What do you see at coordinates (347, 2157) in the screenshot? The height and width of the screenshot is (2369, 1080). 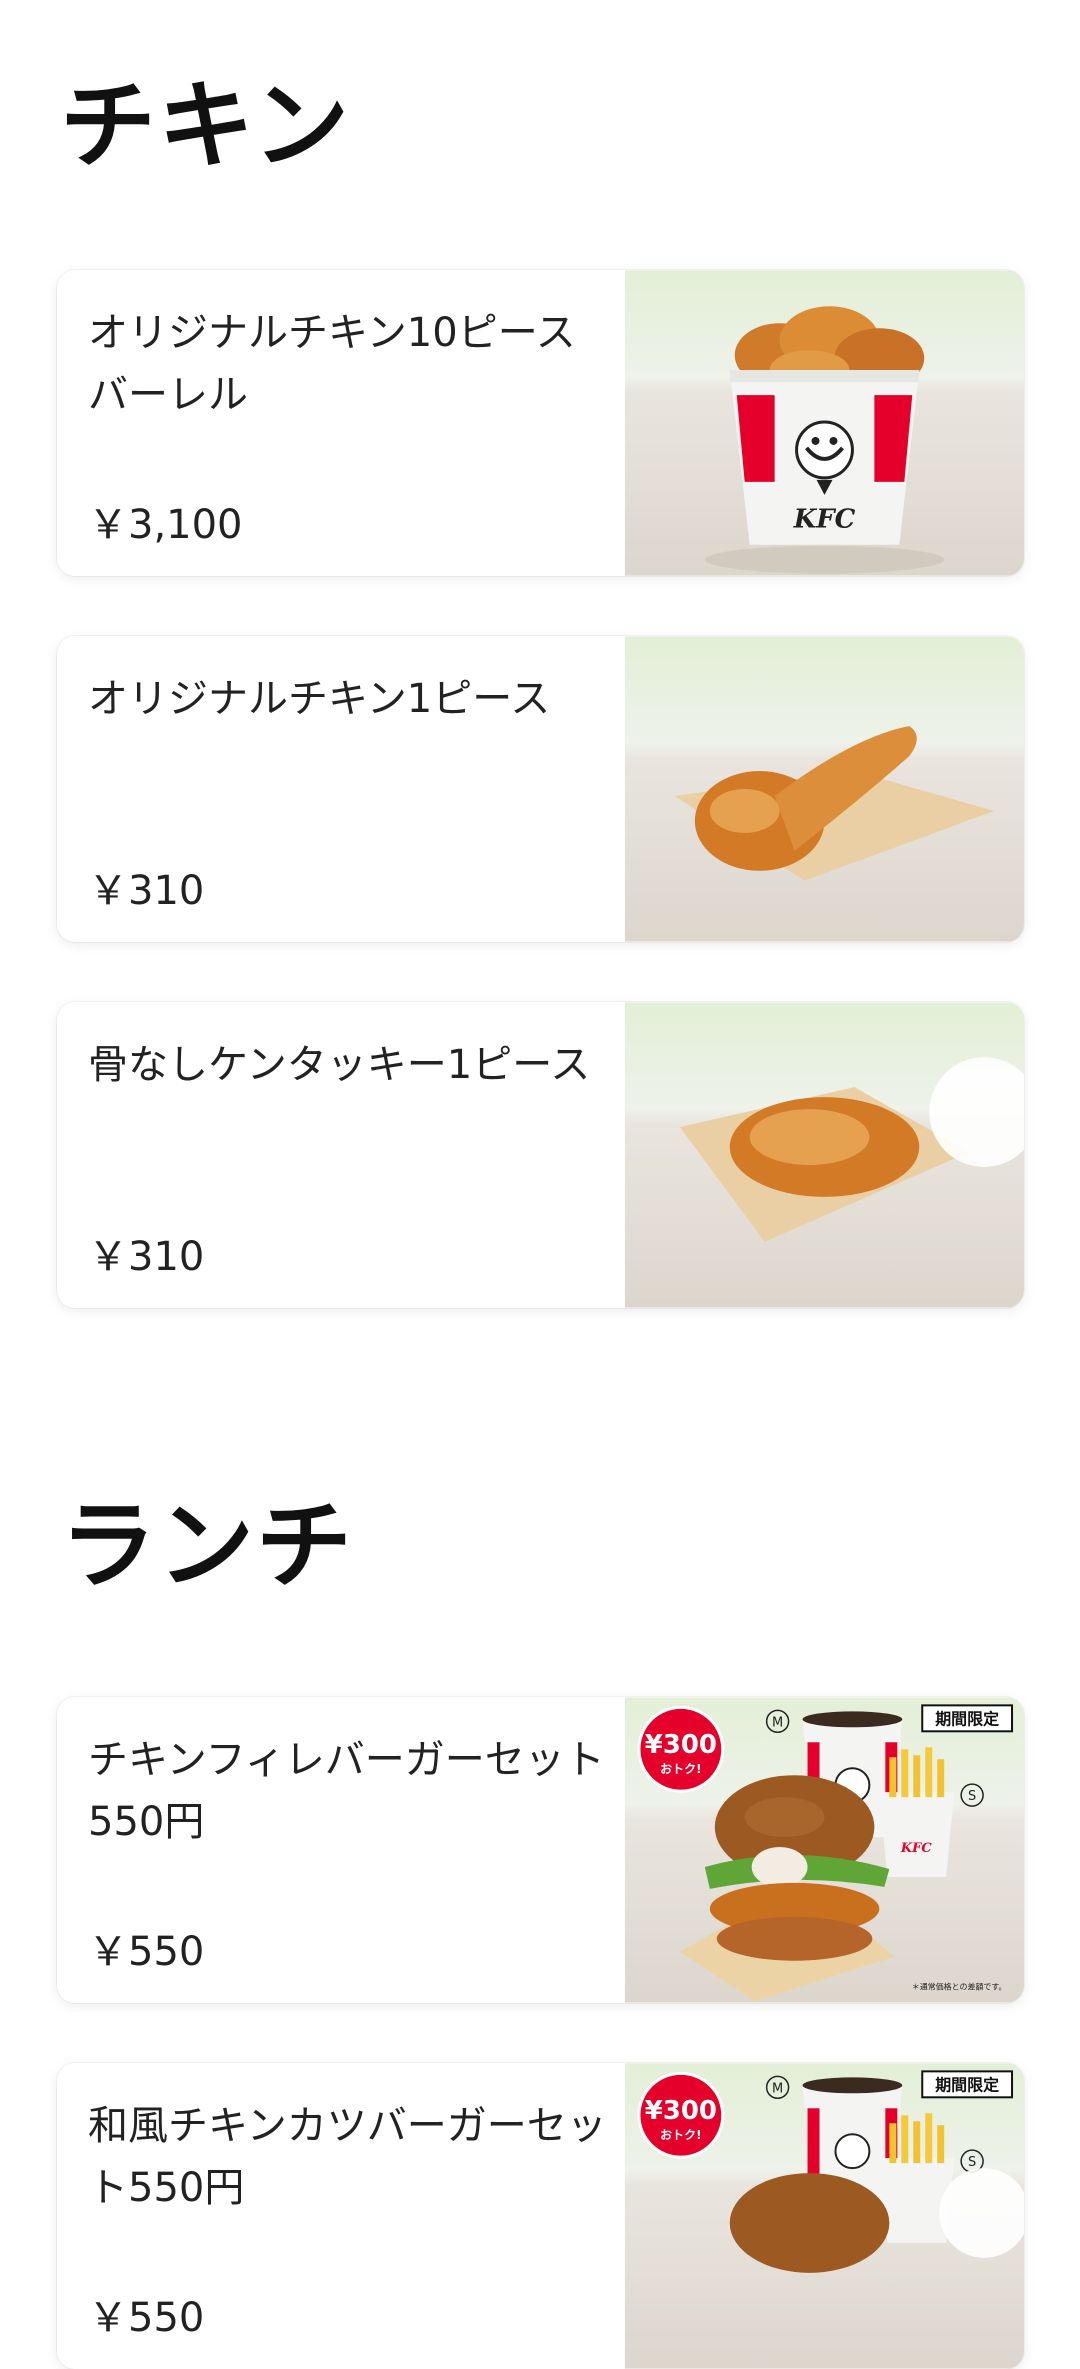 I see `menu-item-name: 和風チキンカツバーガーセット550円` at bounding box center [347, 2157].